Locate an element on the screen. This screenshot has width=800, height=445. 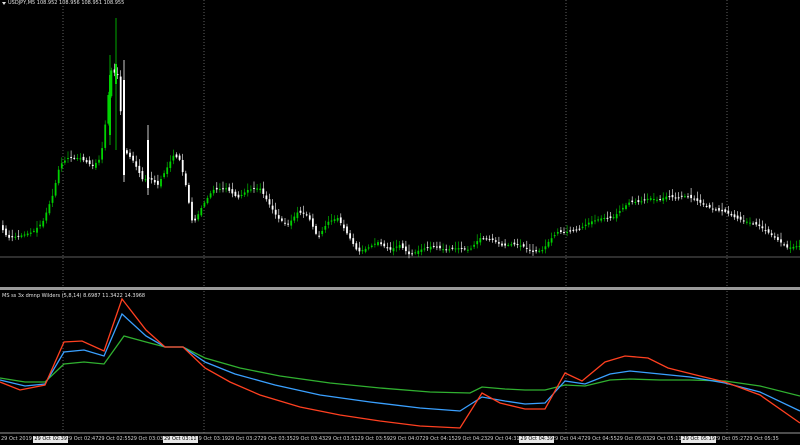
time-axis-label: 29 Oct 03:03 is located at coordinates (147, 439).